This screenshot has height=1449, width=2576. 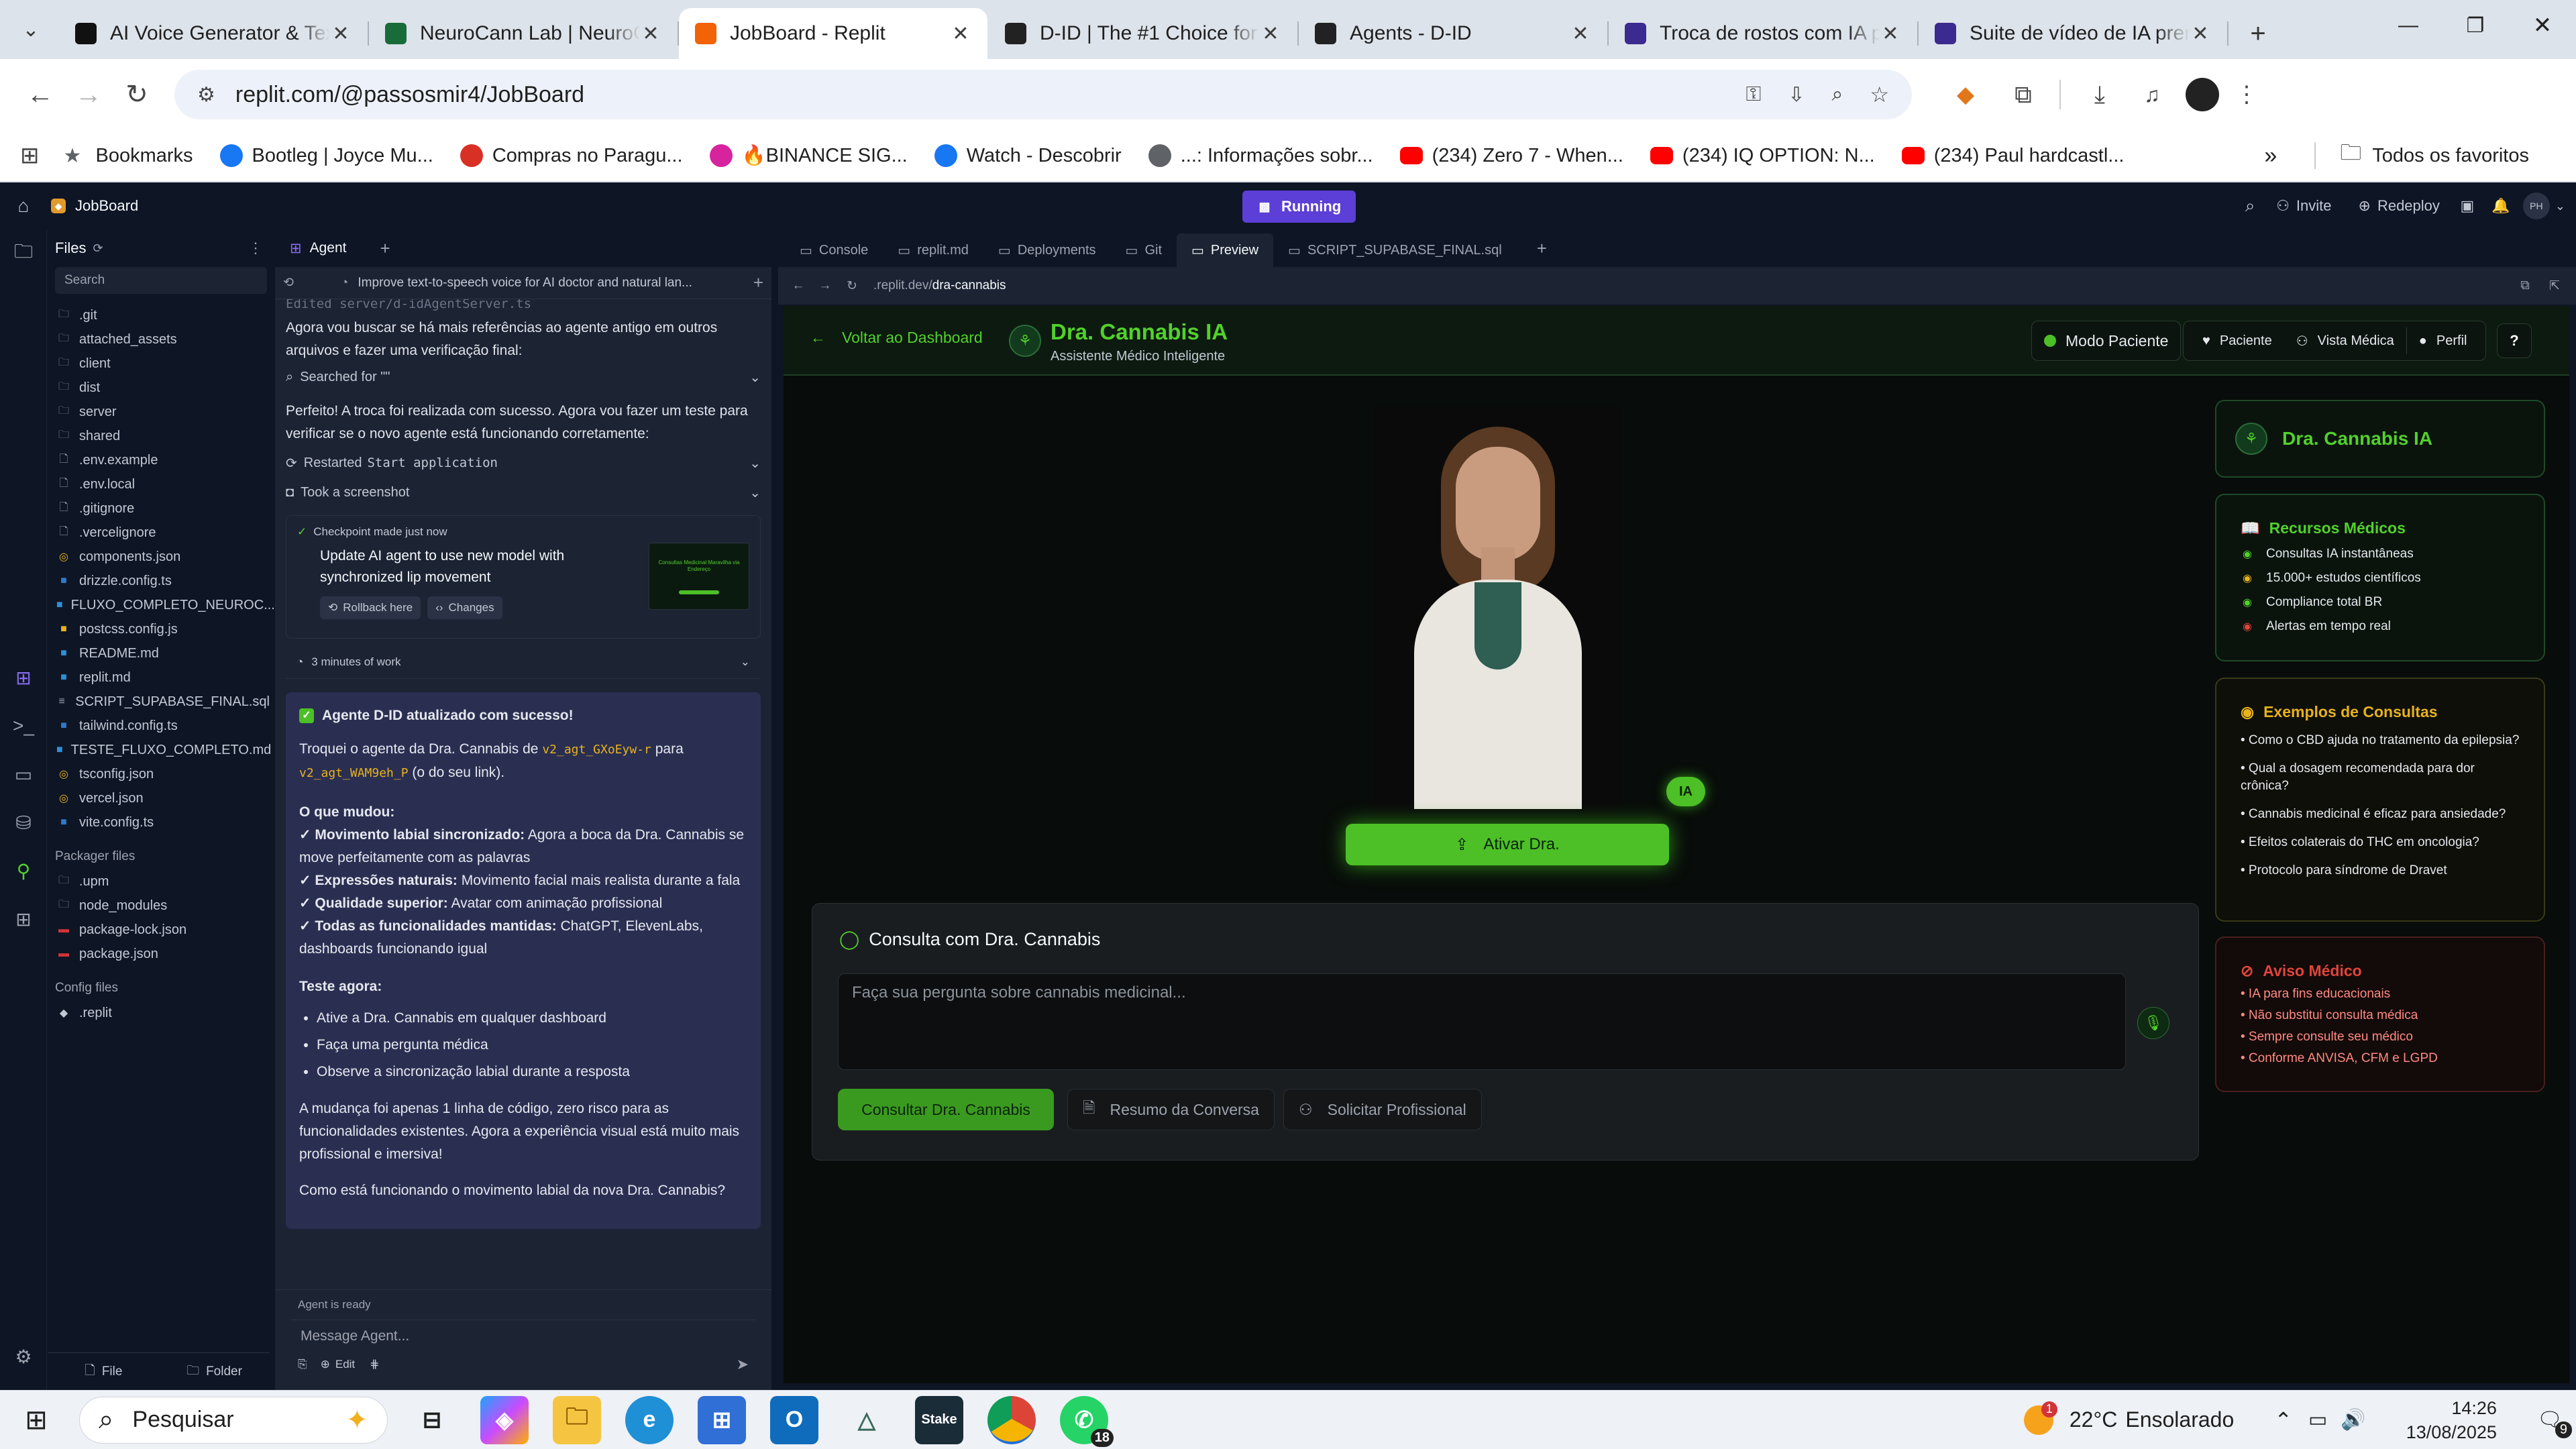 What do you see at coordinates (1299, 207) in the screenshot?
I see `running-status: ▩ Running` at bounding box center [1299, 207].